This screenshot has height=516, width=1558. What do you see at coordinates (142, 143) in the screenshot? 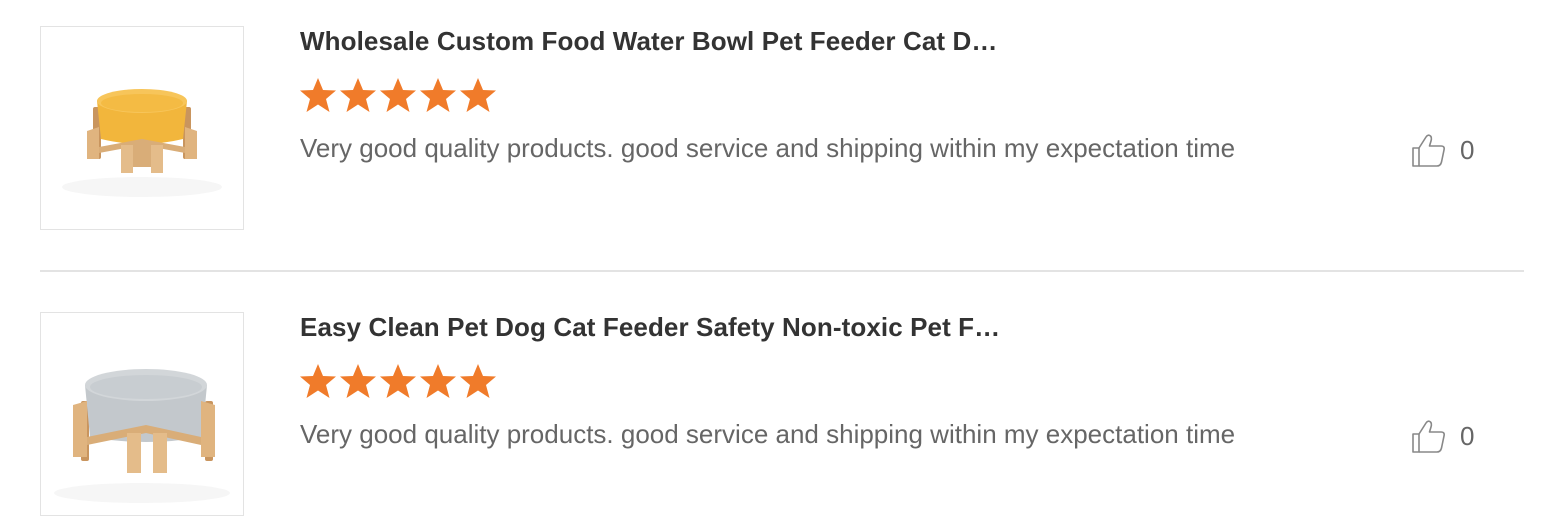
I see `yellow-bowl-image` at bounding box center [142, 143].